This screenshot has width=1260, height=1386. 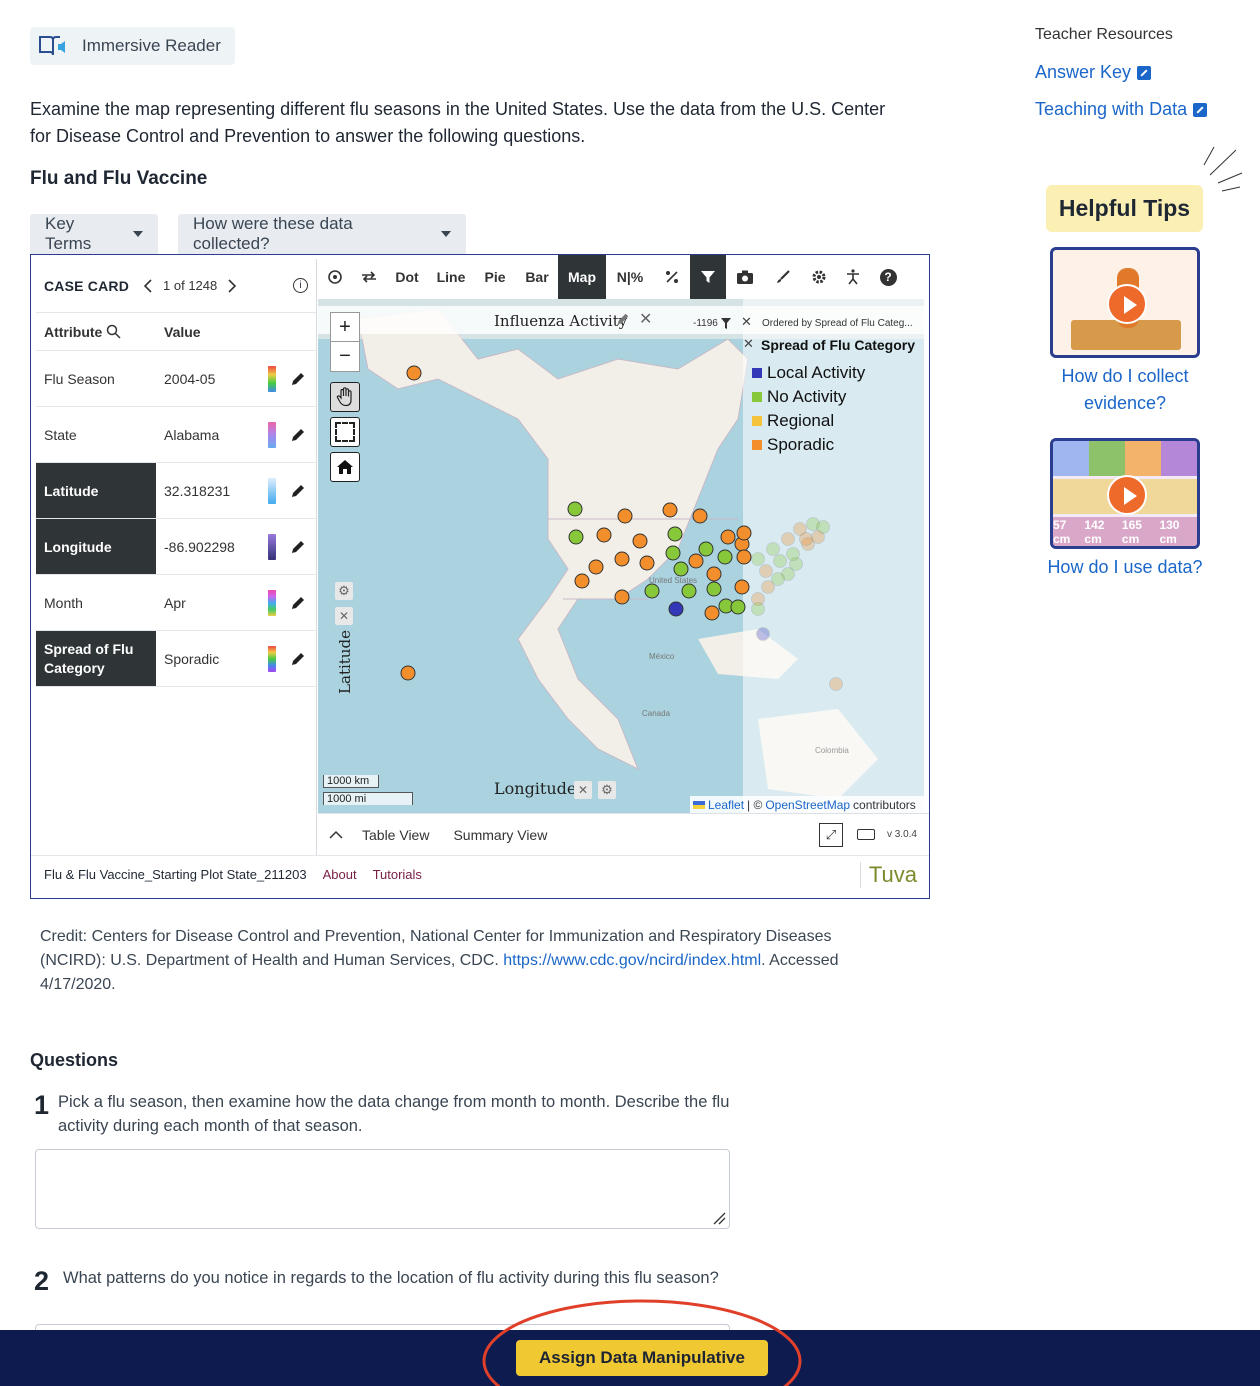 I want to click on dot-button: Dot, so click(x=407, y=277).